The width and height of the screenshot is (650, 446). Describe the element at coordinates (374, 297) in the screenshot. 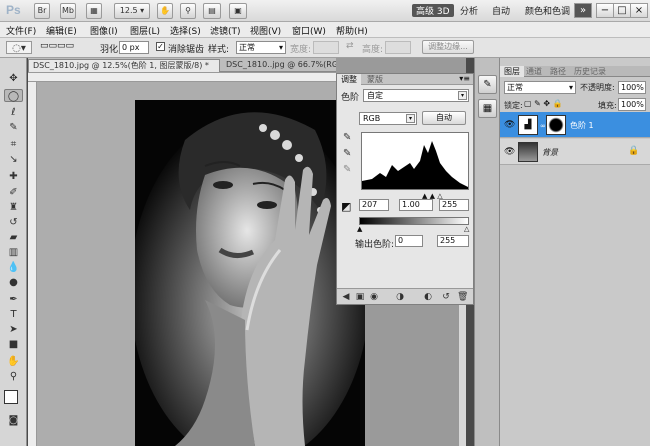

I see `clip-to-layer-icon: ◉` at that location.